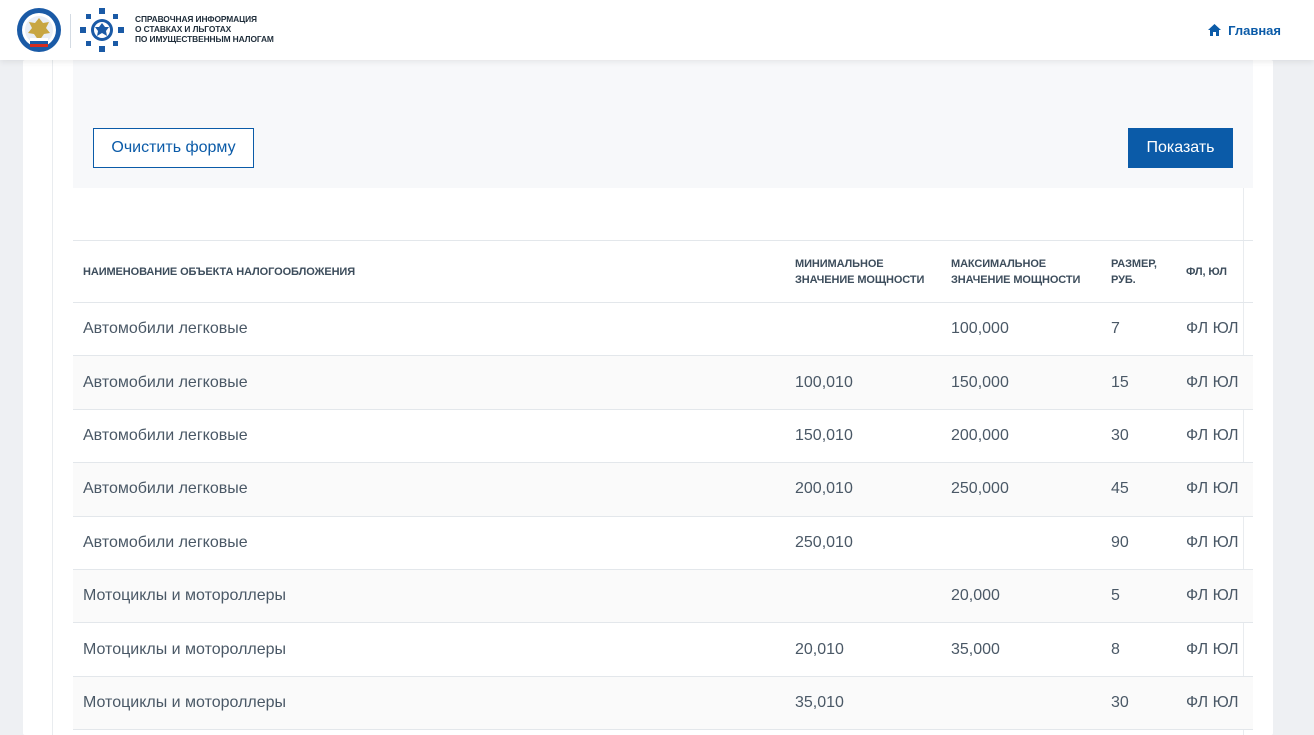  What do you see at coordinates (219, 272) in the screenshot?
I see `header-object-name: Наименование объекта налогообложения` at bounding box center [219, 272].